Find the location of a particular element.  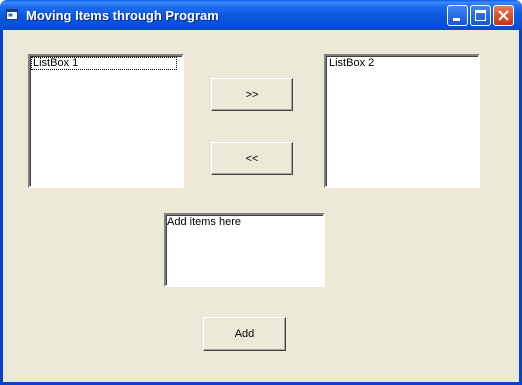

list-item: ListBox 2 is located at coordinates (351, 63).